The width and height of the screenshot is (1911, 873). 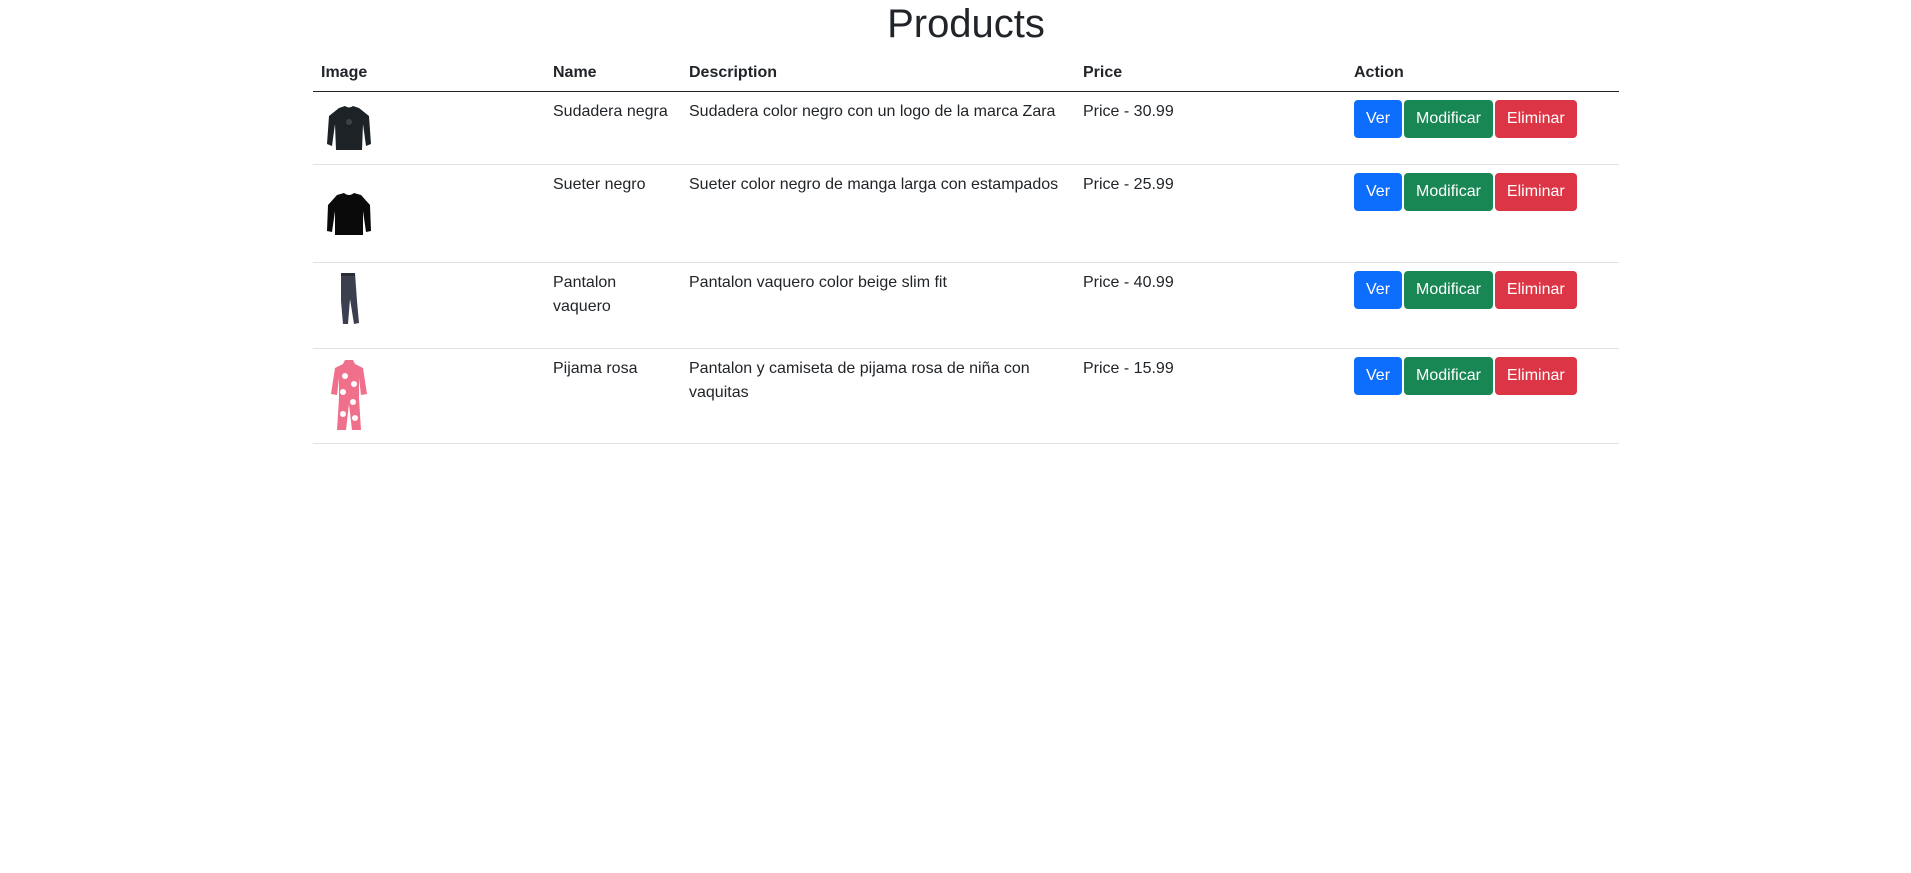 What do you see at coordinates (1210, 213) in the screenshot?
I see `product-price: Price - 25.99` at bounding box center [1210, 213].